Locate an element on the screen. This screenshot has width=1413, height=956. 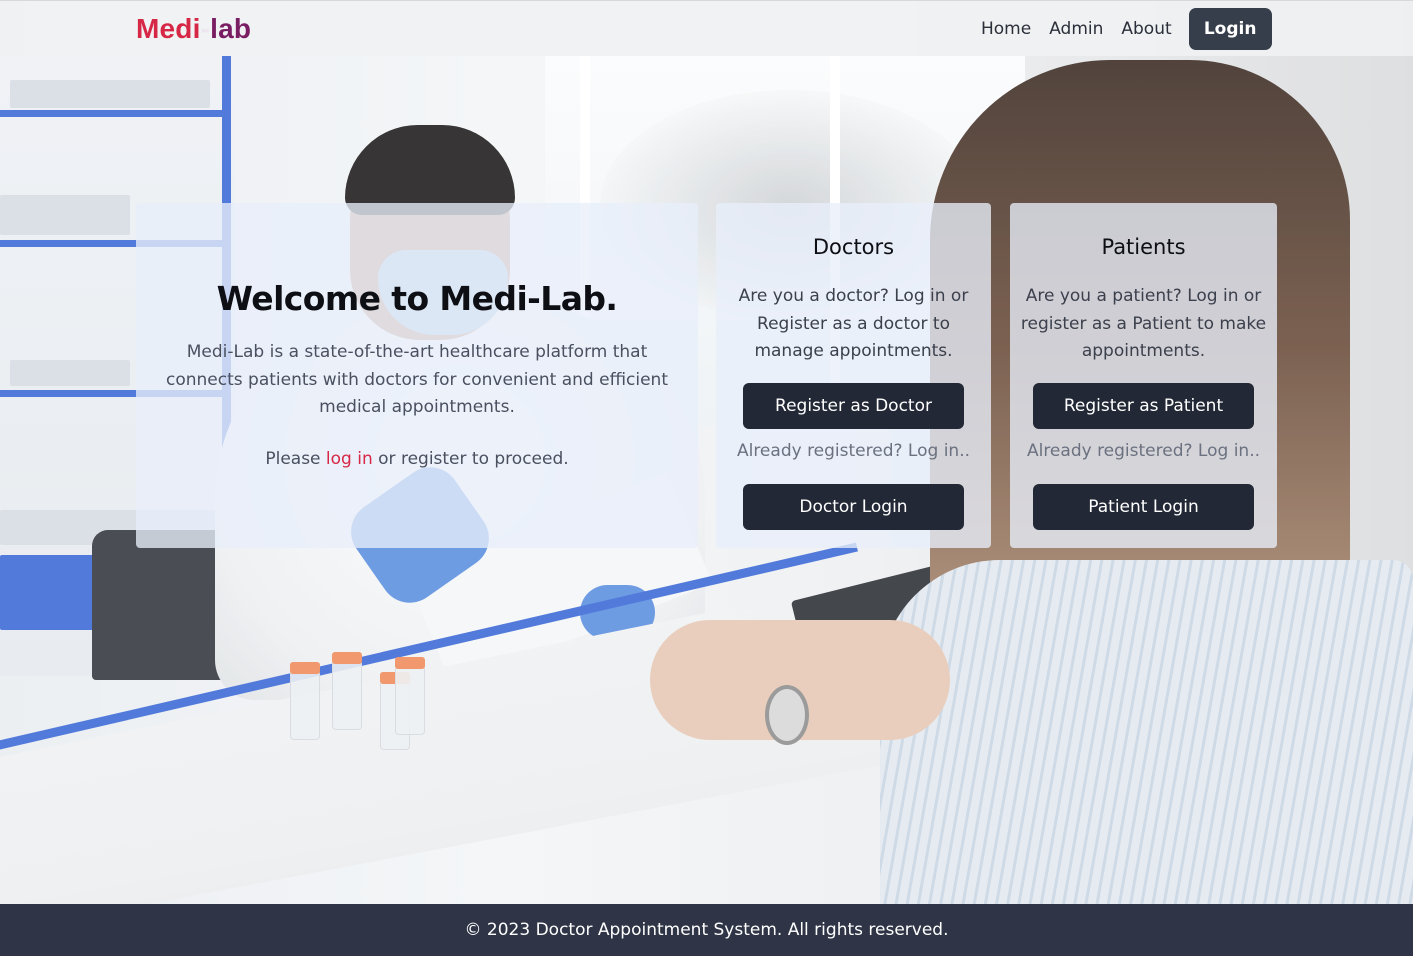
cta-prefix: Please is located at coordinates (295, 459).